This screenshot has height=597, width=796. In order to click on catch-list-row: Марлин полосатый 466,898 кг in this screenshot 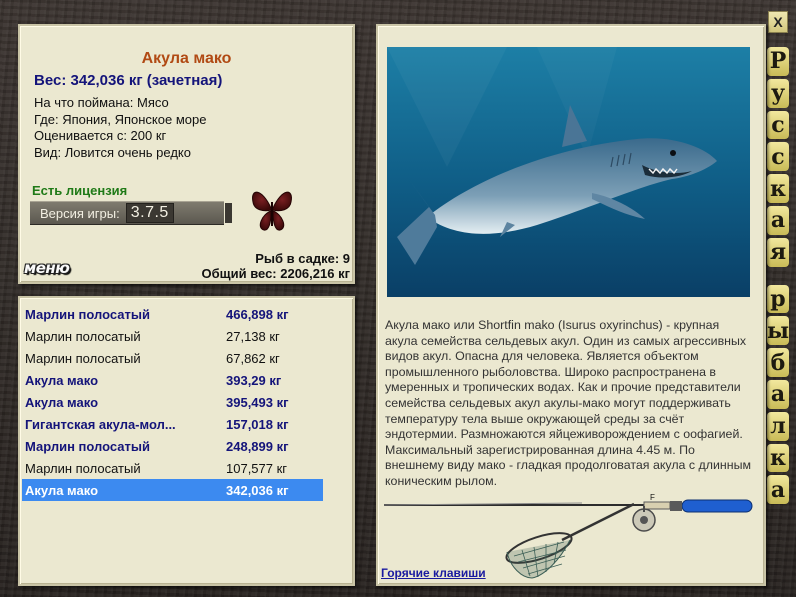, I will do `click(172, 314)`.